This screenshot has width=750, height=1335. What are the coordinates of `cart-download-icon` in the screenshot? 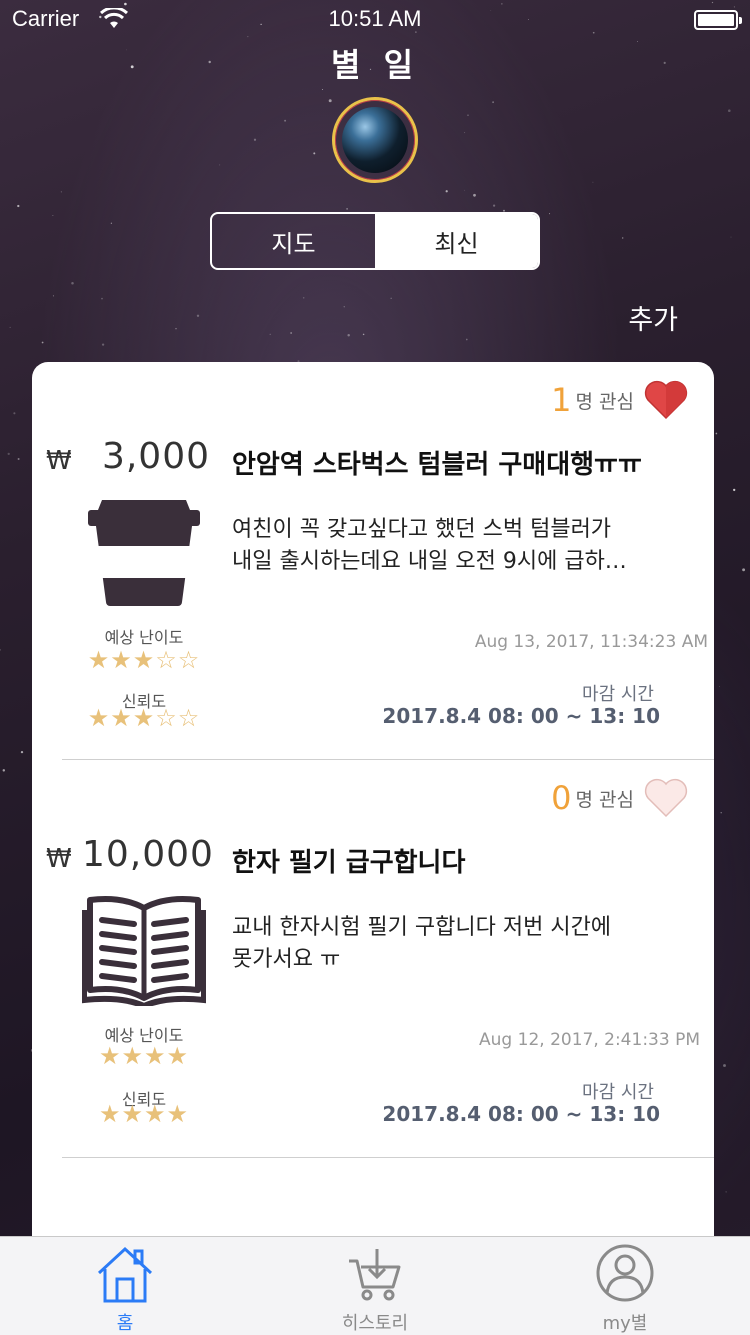 It's located at (375, 1275).